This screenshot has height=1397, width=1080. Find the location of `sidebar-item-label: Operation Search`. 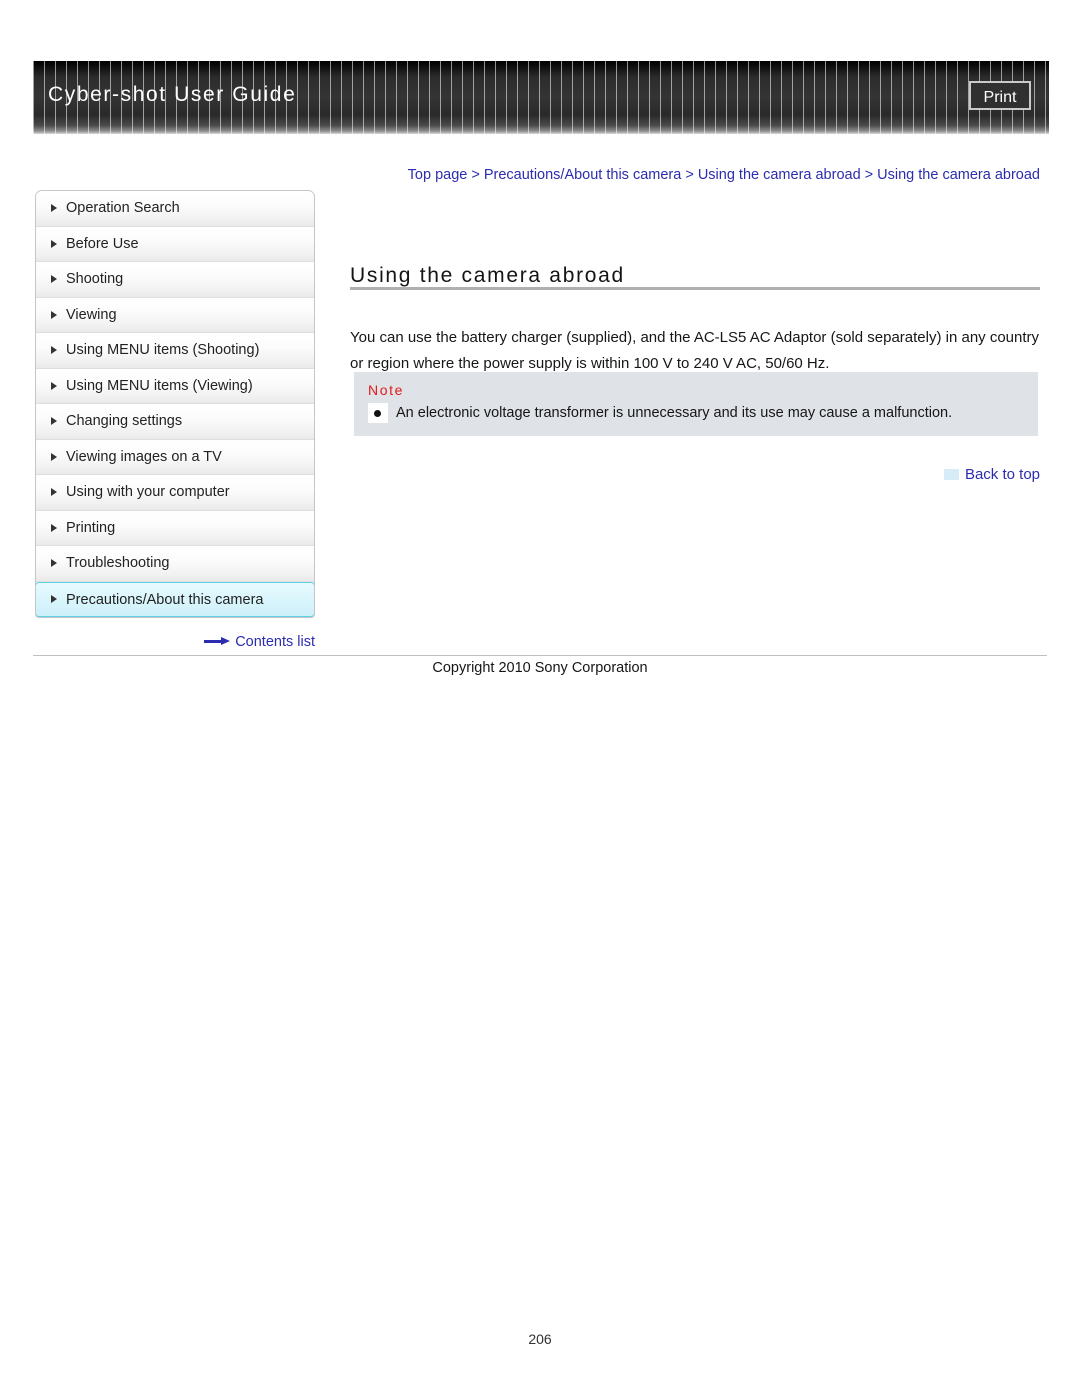

sidebar-item-label: Operation Search is located at coordinates (123, 208).